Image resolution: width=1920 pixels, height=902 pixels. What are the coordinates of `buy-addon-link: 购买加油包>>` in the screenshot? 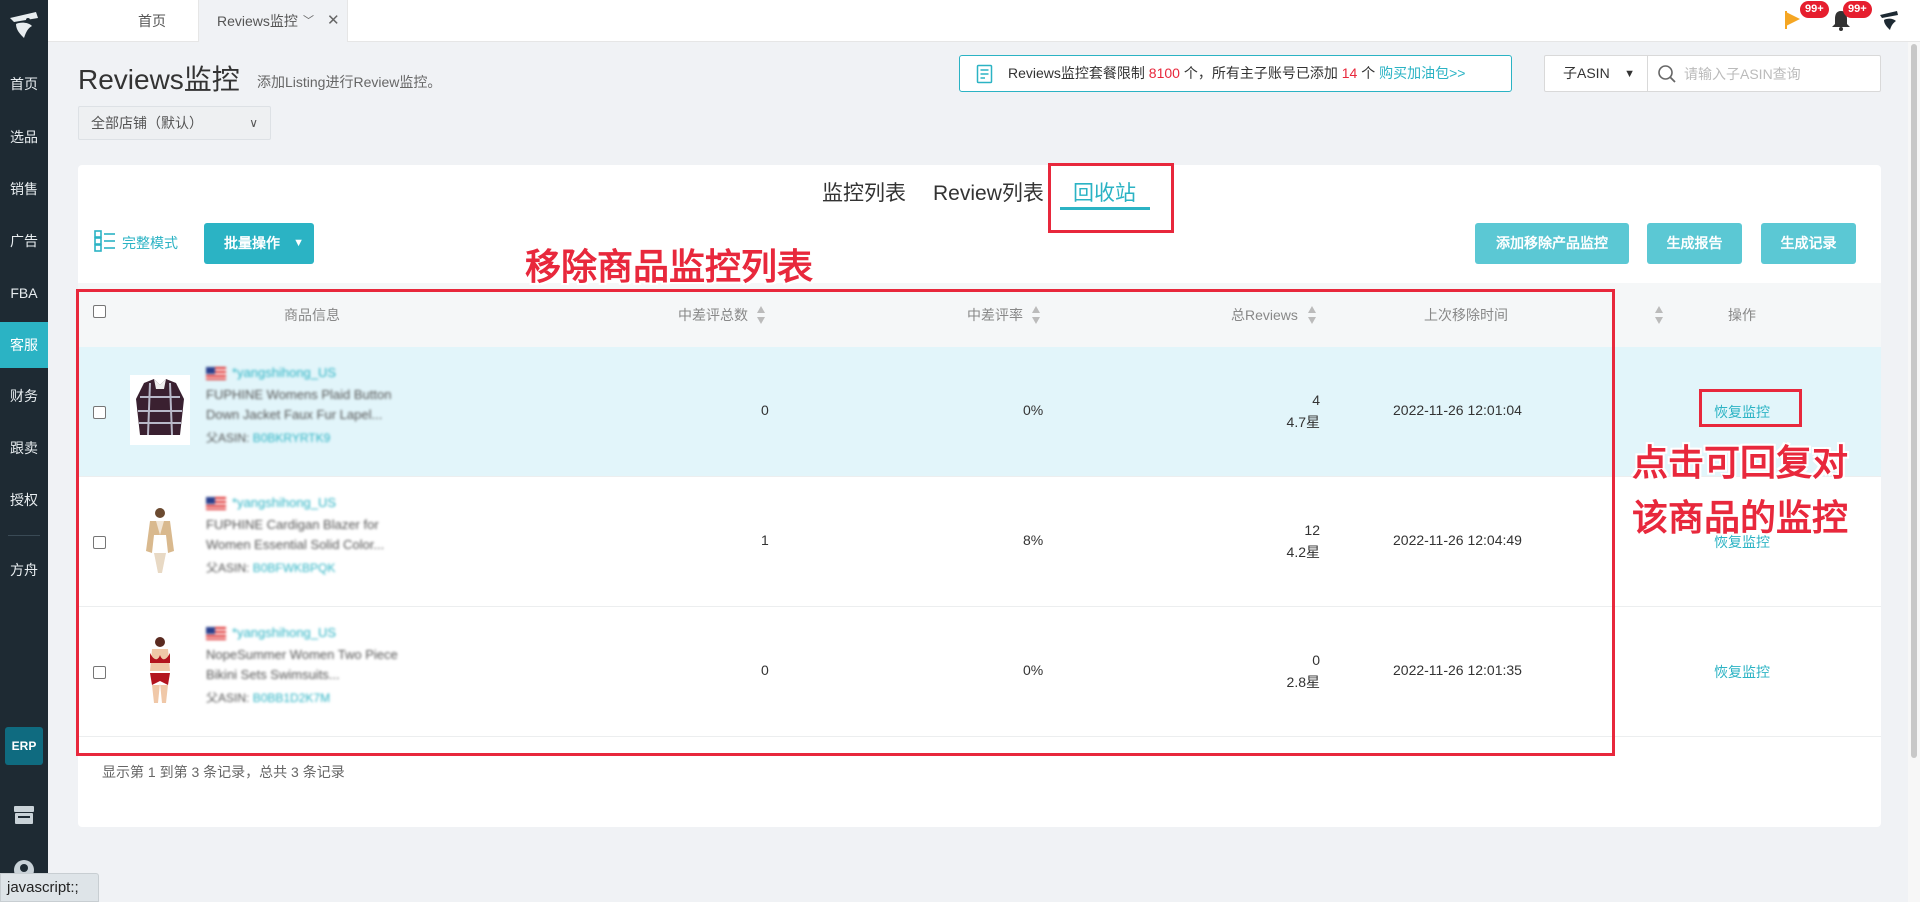 It's located at (1422, 73).